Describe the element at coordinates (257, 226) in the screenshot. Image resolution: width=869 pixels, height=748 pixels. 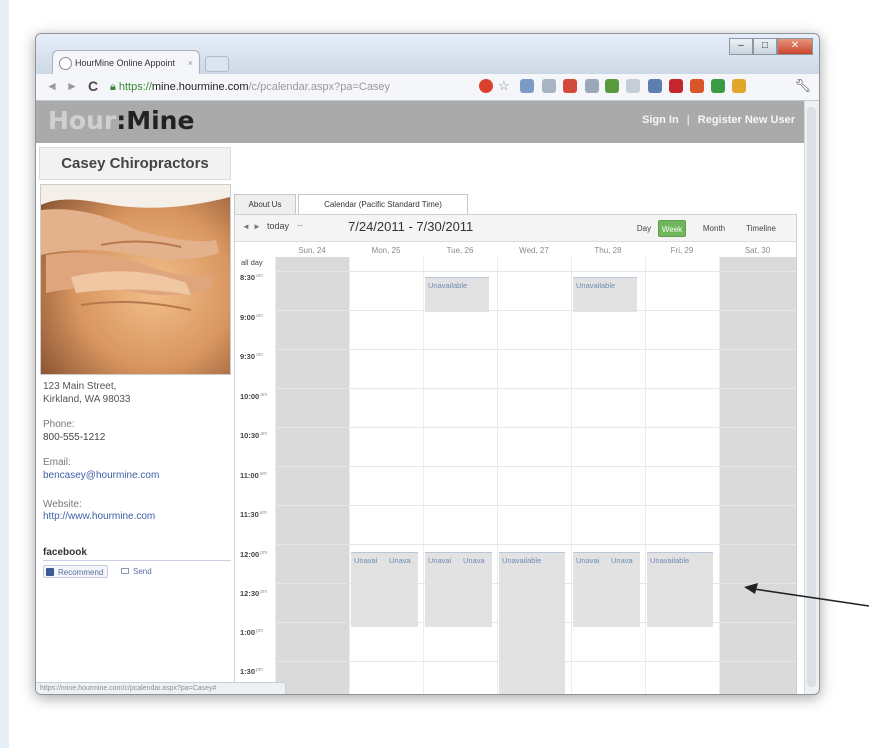
I see `next-week-icon: ►` at that location.